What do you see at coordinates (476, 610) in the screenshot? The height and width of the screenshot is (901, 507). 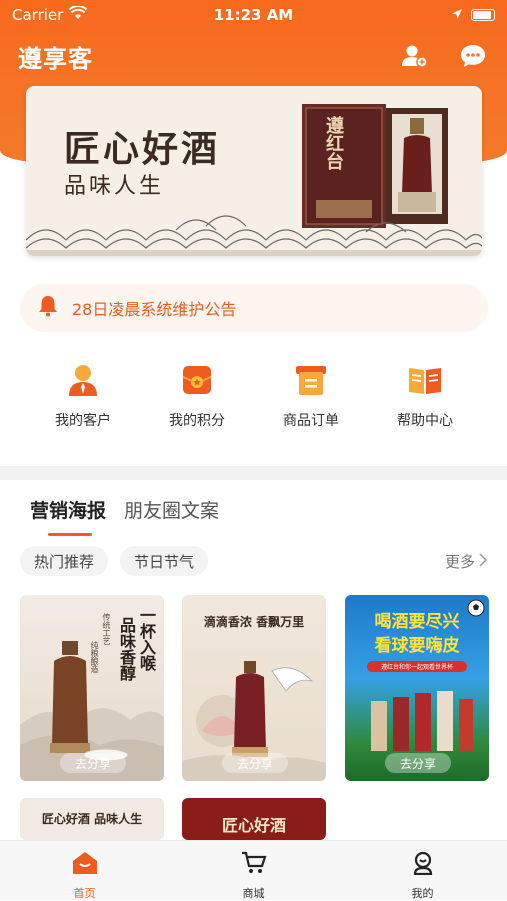 I see `soccer-ball-icon` at bounding box center [476, 610].